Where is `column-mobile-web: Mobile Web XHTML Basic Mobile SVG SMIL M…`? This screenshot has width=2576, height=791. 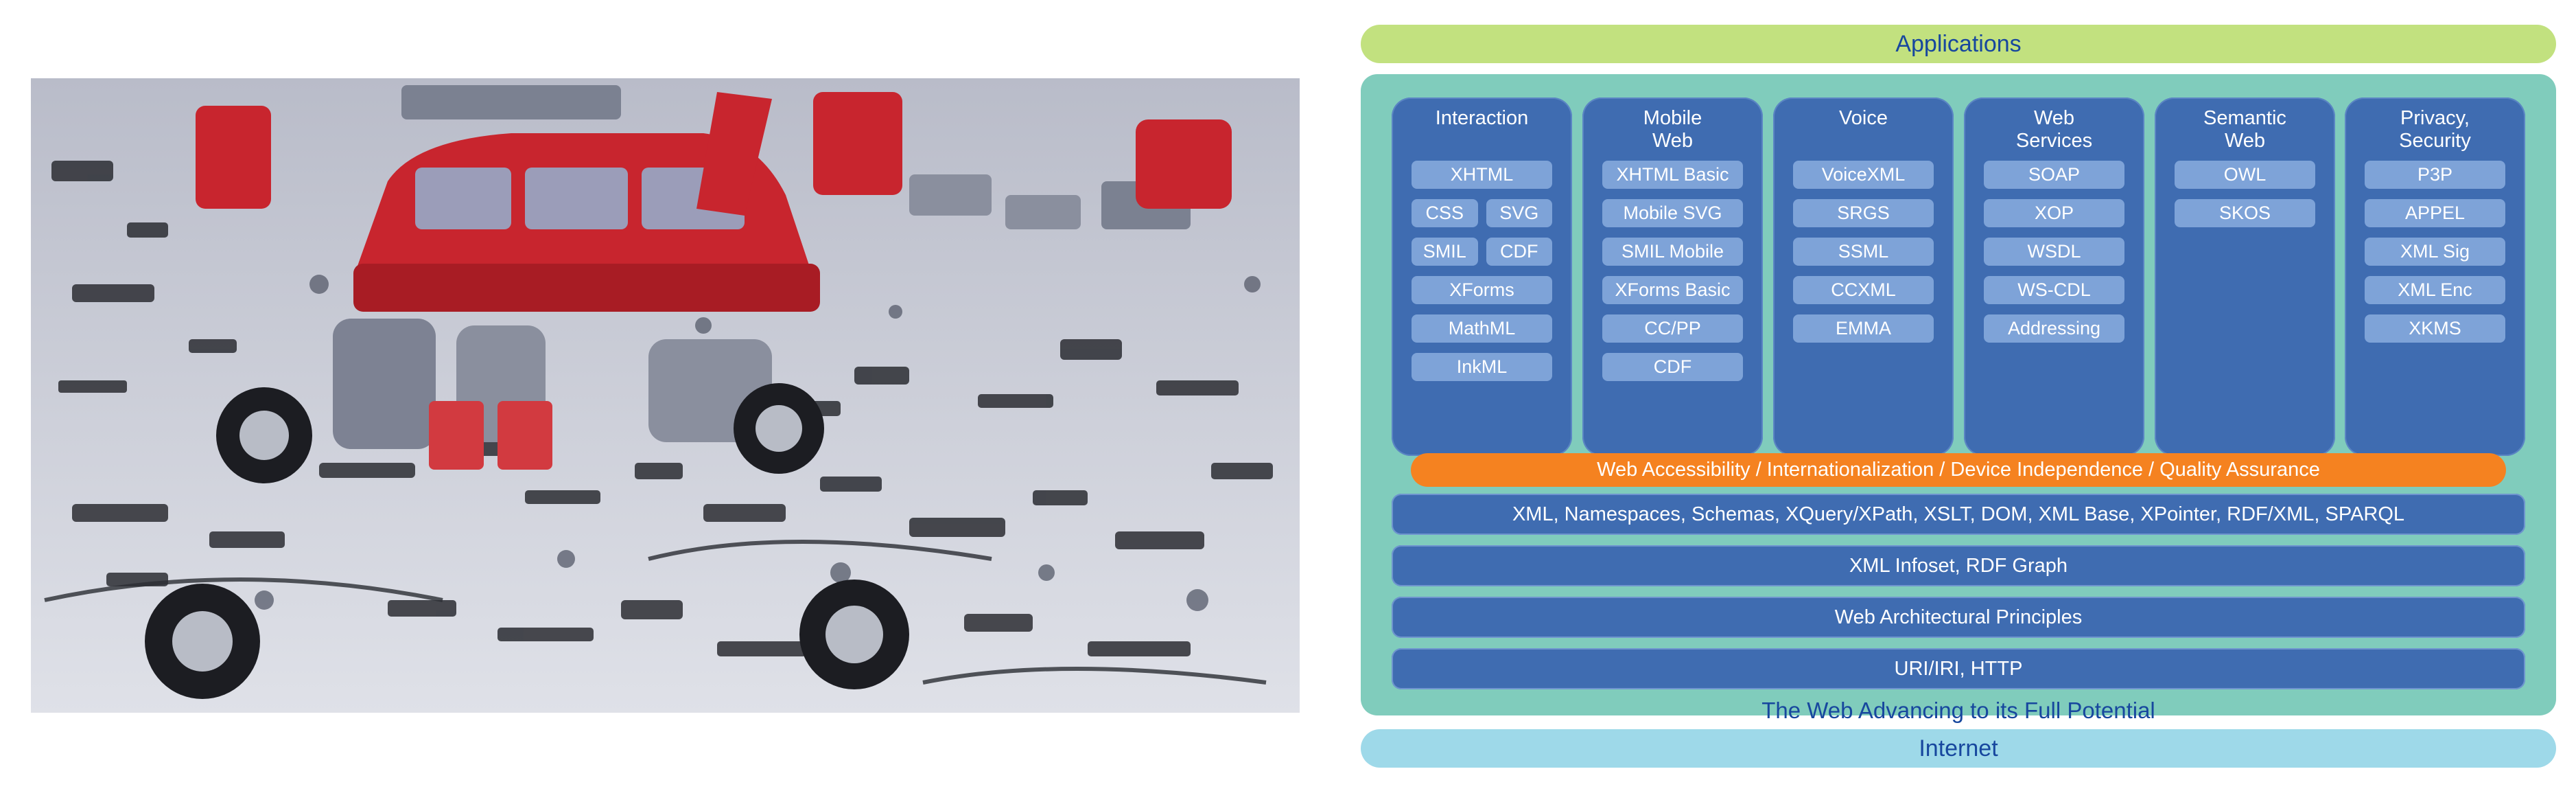
column-mobile-web: Mobile Web XHTML Basic Mobile SVG SMIL M… is located at coordinates (1672, 277).